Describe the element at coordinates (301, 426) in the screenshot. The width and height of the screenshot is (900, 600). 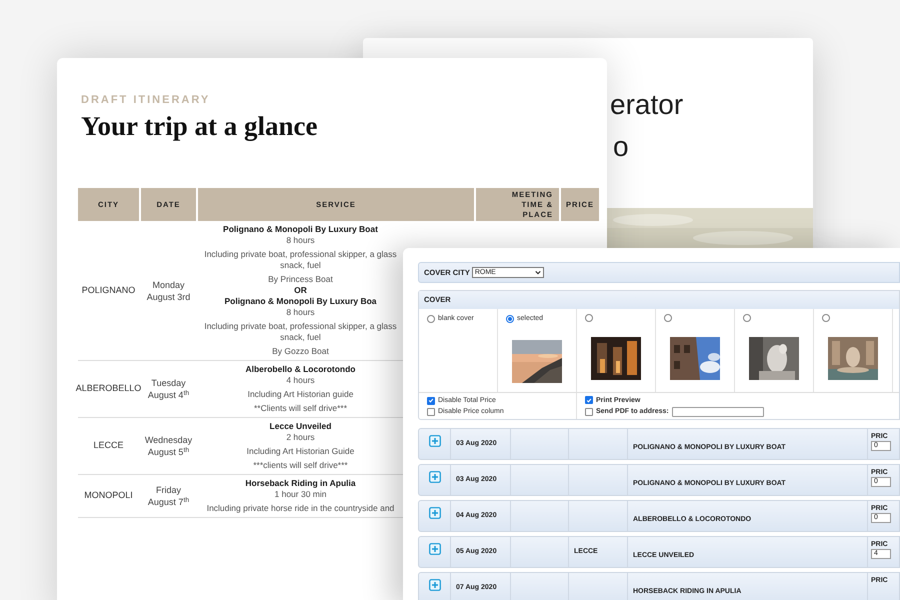
I see `service-title: Lecce Unveiled` at that location.